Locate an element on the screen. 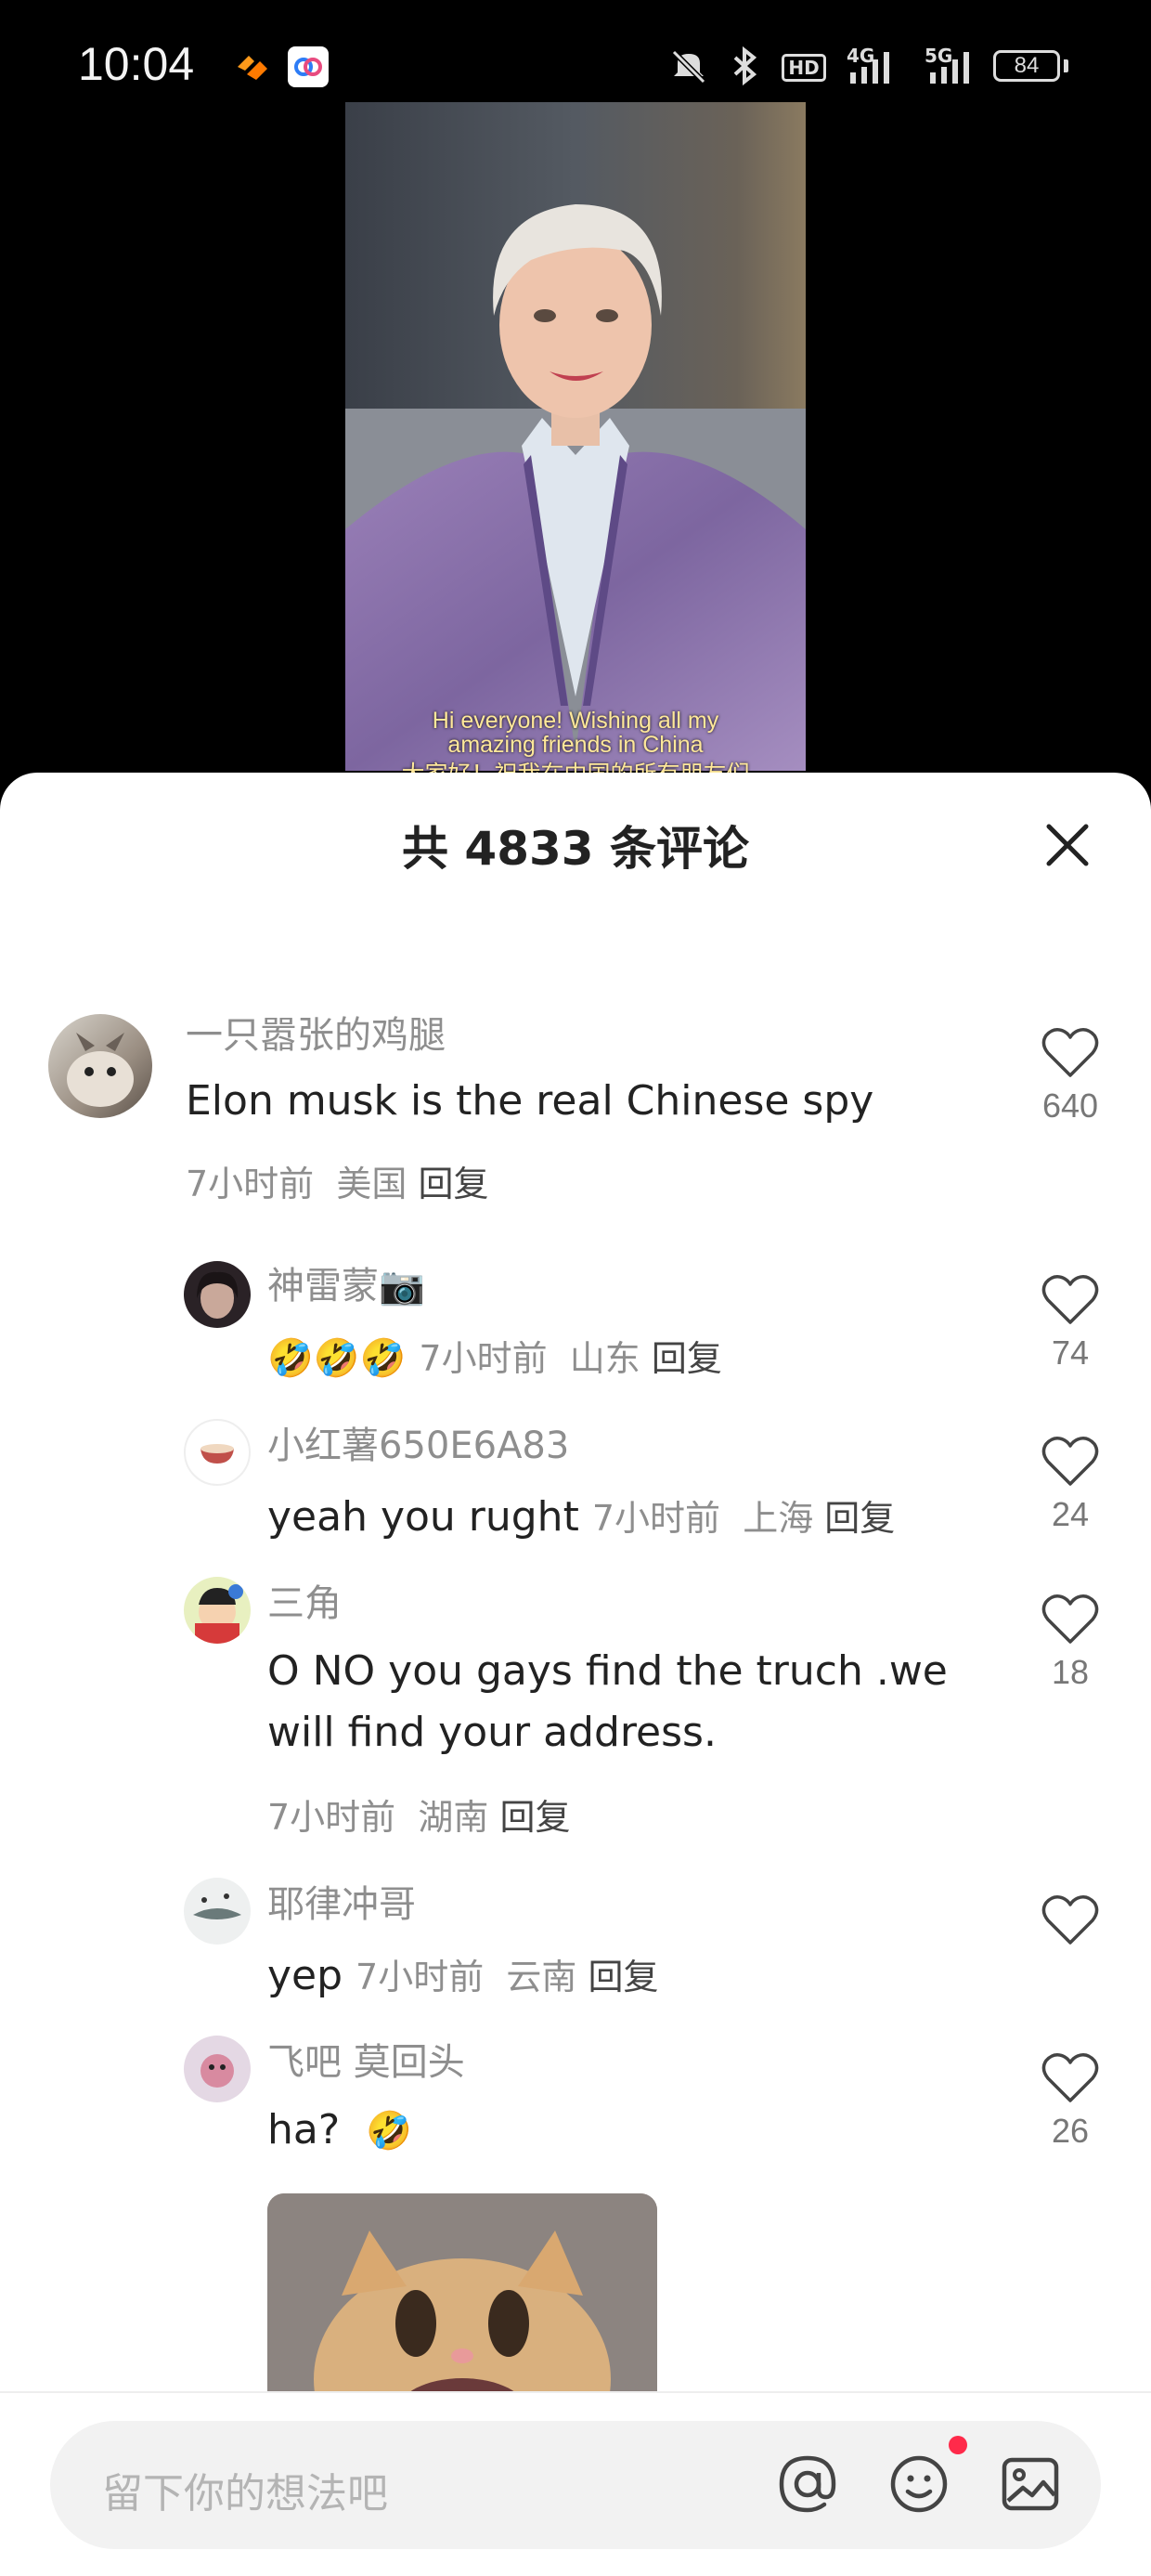 The width and height of the screenshot is (1151, 2576). comment-text: 🤣🤣🤣 7小时前 山东 回复 is located at coordinates (494, 1355).